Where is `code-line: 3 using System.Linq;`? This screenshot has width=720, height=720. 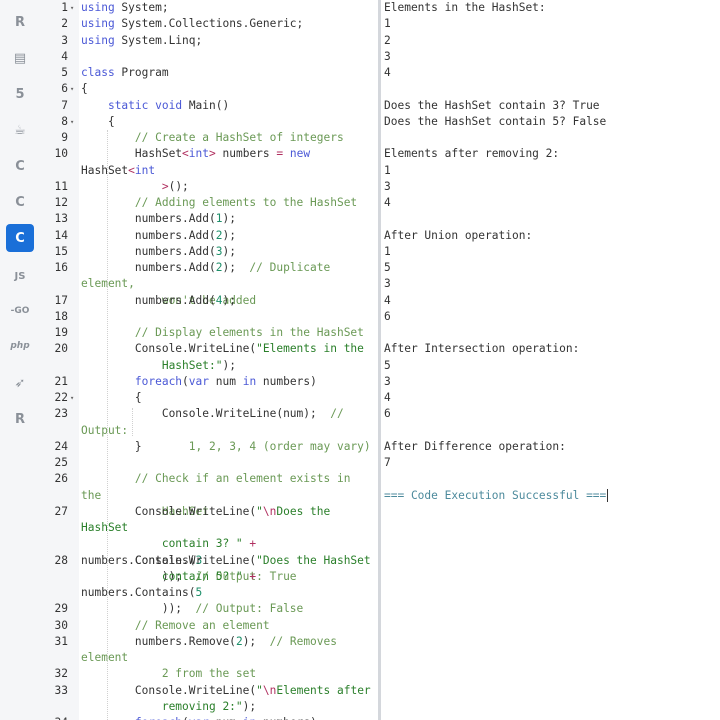
code-line: 3 using System.Linq; is located at coordinates (209, 41).